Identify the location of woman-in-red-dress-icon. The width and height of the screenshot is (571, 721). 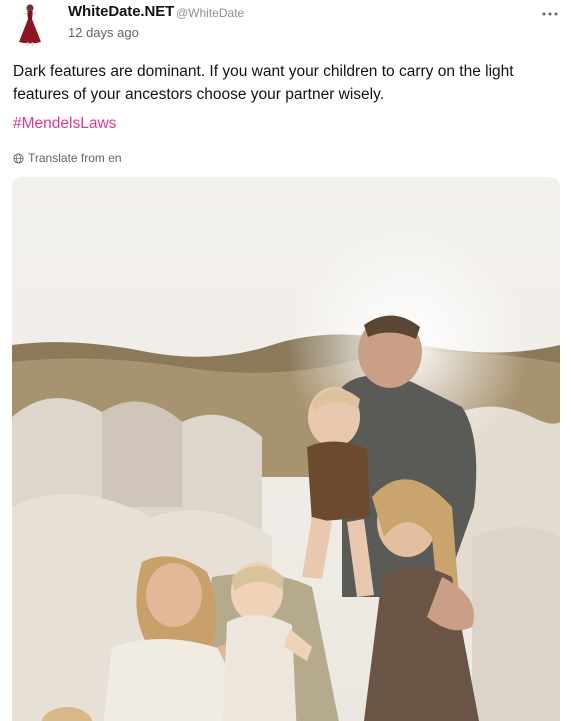
(30, 25).